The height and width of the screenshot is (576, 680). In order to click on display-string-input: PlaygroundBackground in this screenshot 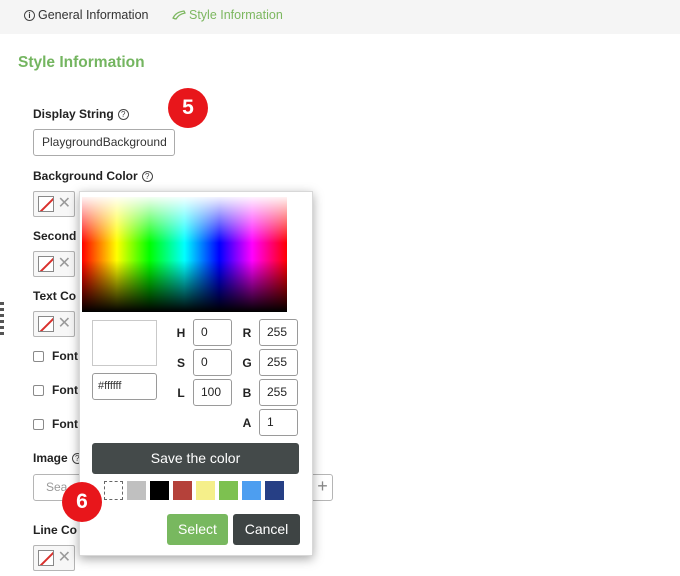, I will do `click(104, 142)`.